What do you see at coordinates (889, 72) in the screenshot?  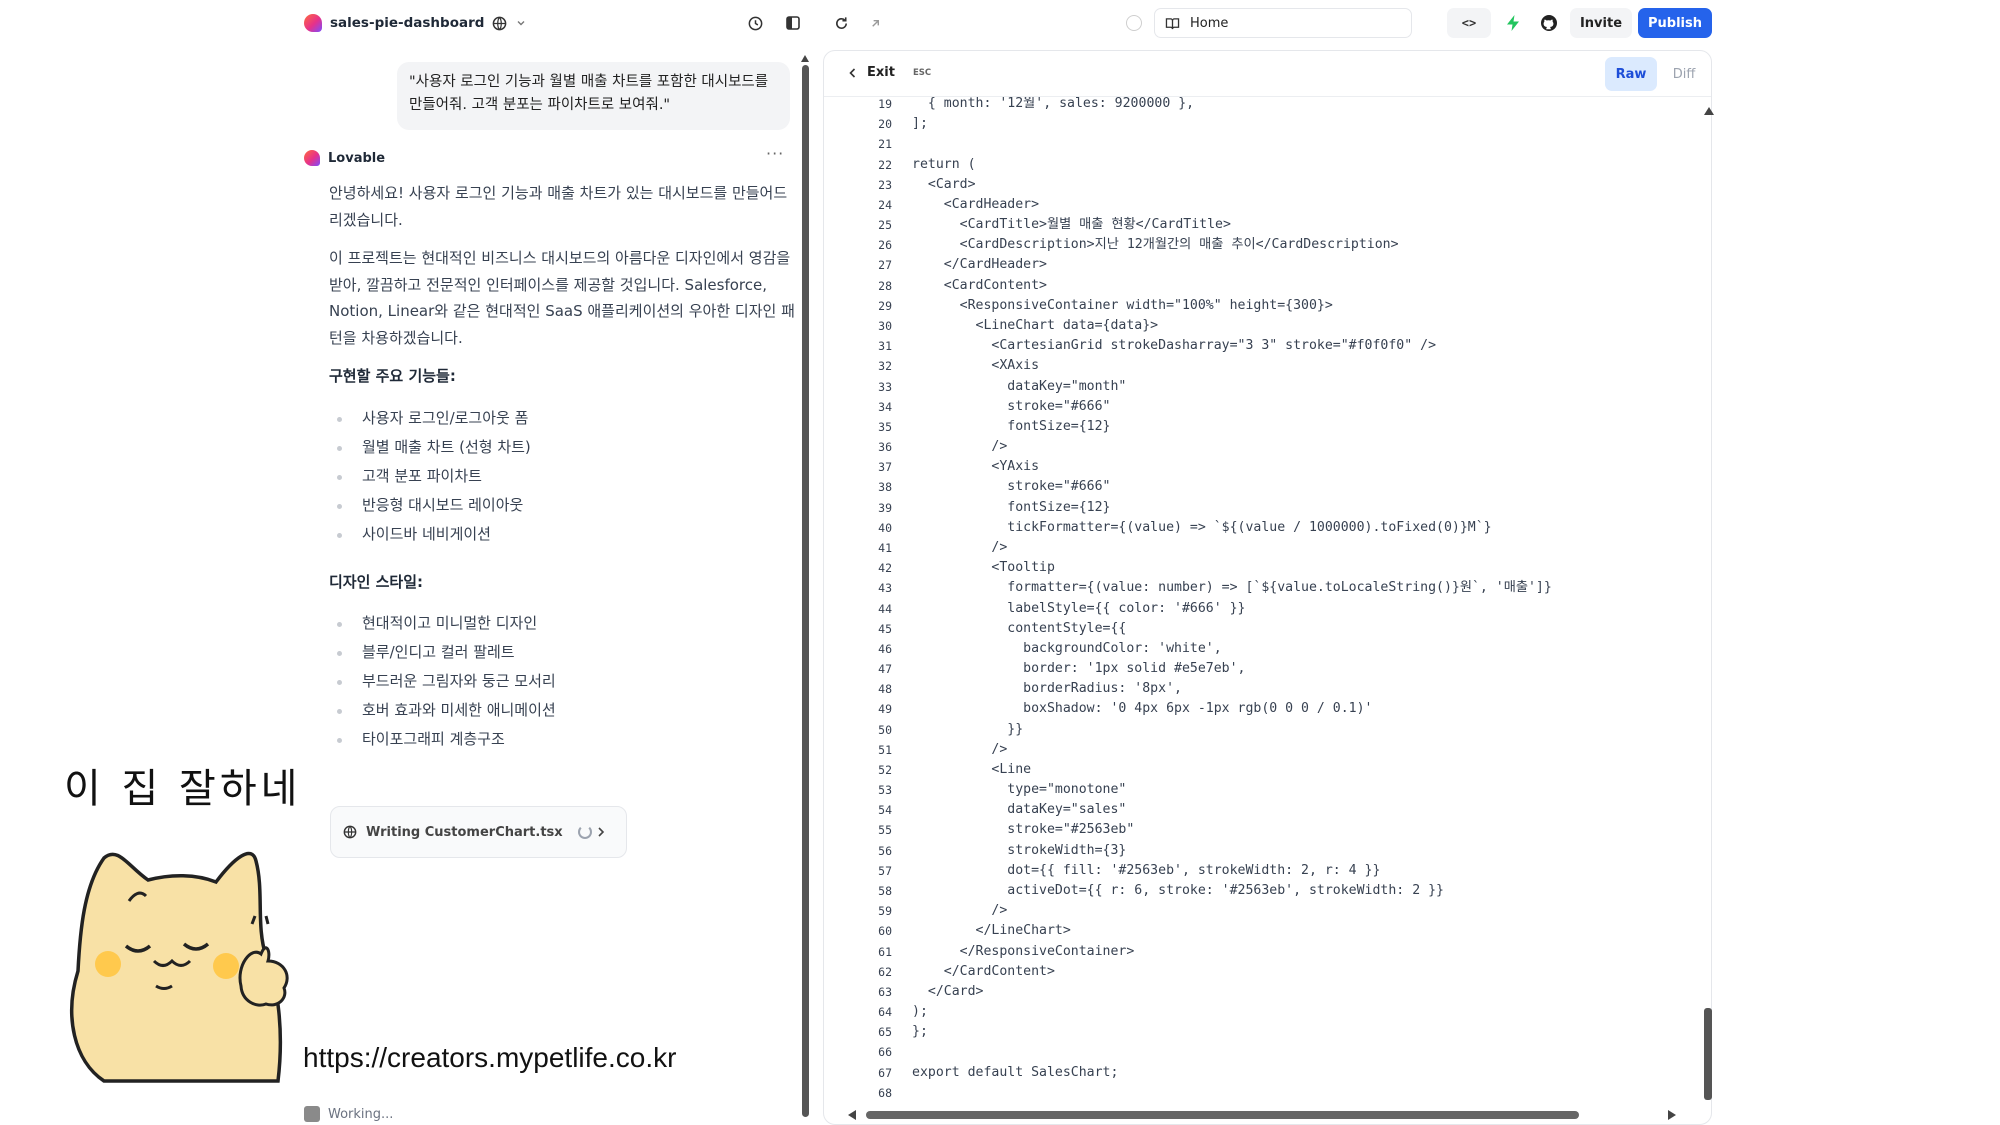 I see `exit-button: Exit ESC` at bounding box center [889, 72].